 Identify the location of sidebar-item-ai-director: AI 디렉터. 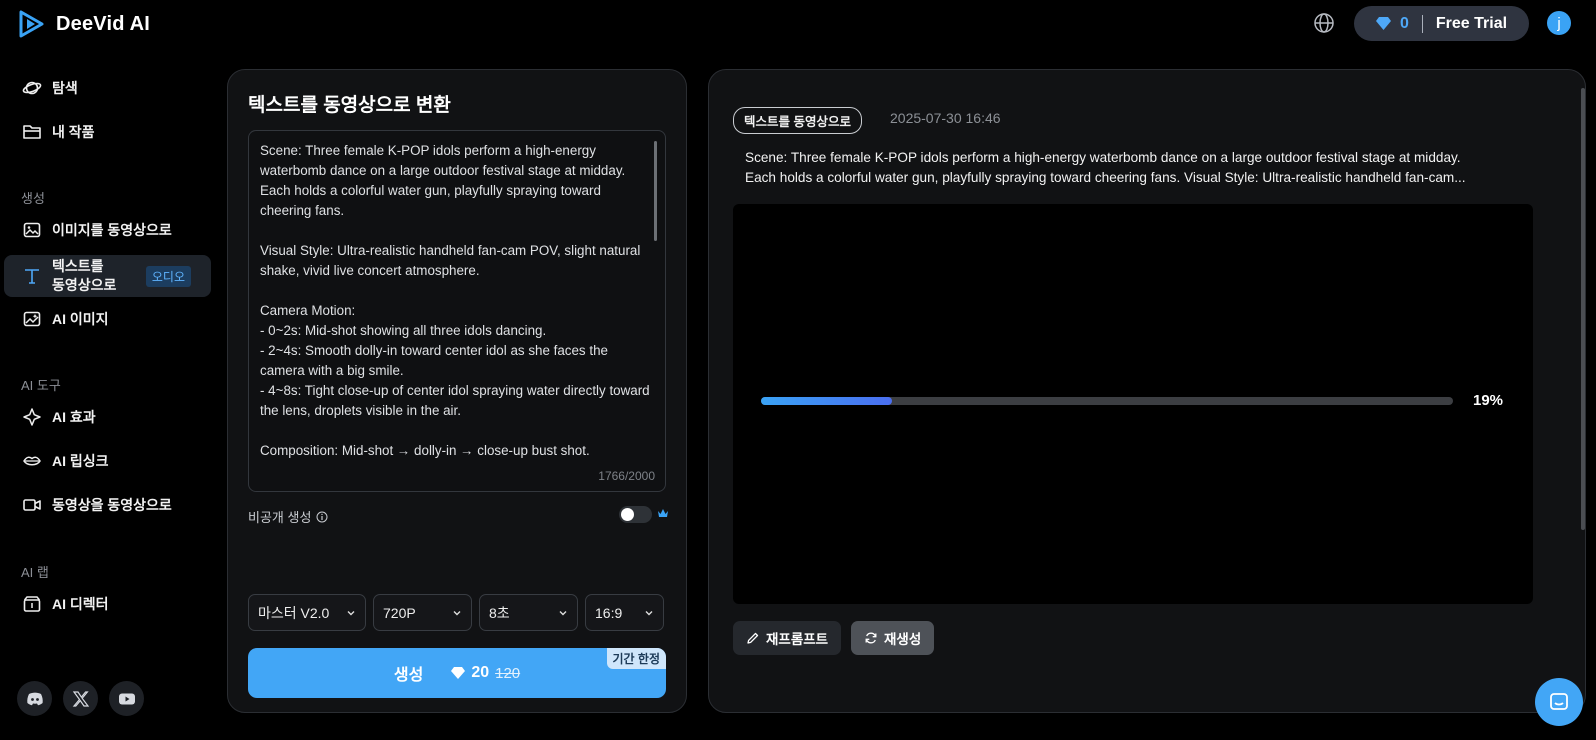
(107, 604).